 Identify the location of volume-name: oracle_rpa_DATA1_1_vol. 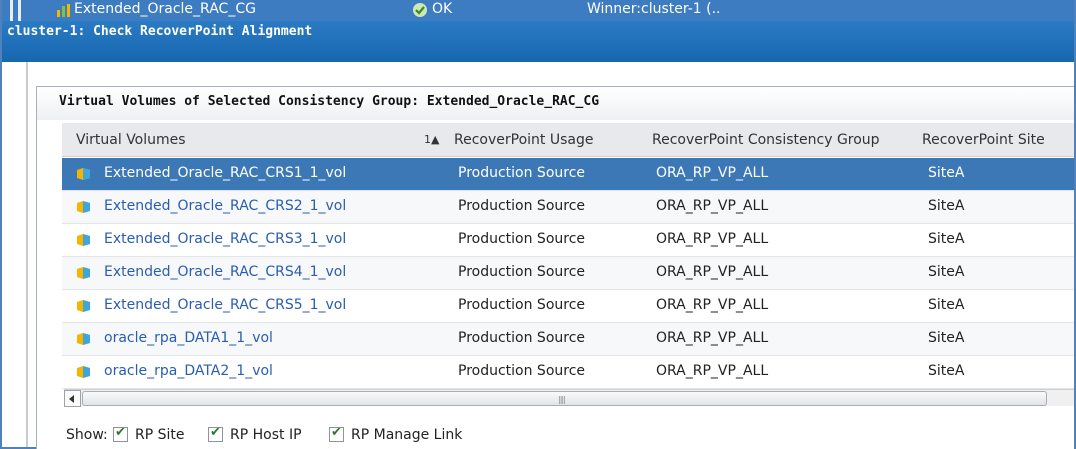
(188, 338).